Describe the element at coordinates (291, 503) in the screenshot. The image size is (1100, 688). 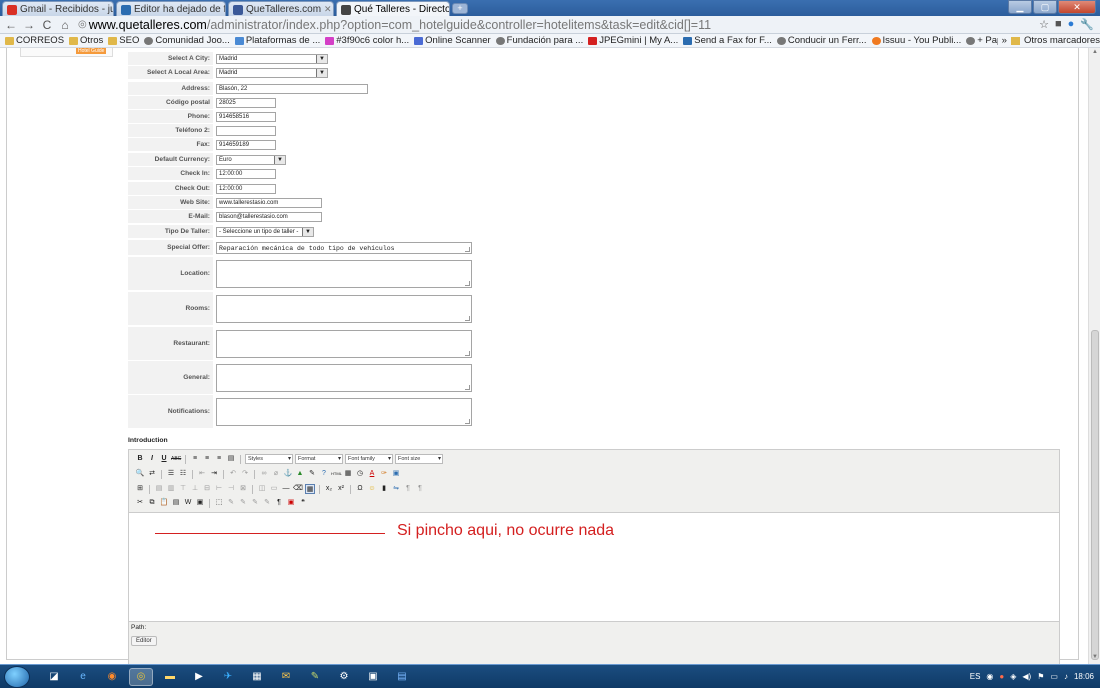
I see `template-icon: ▣` at that location.